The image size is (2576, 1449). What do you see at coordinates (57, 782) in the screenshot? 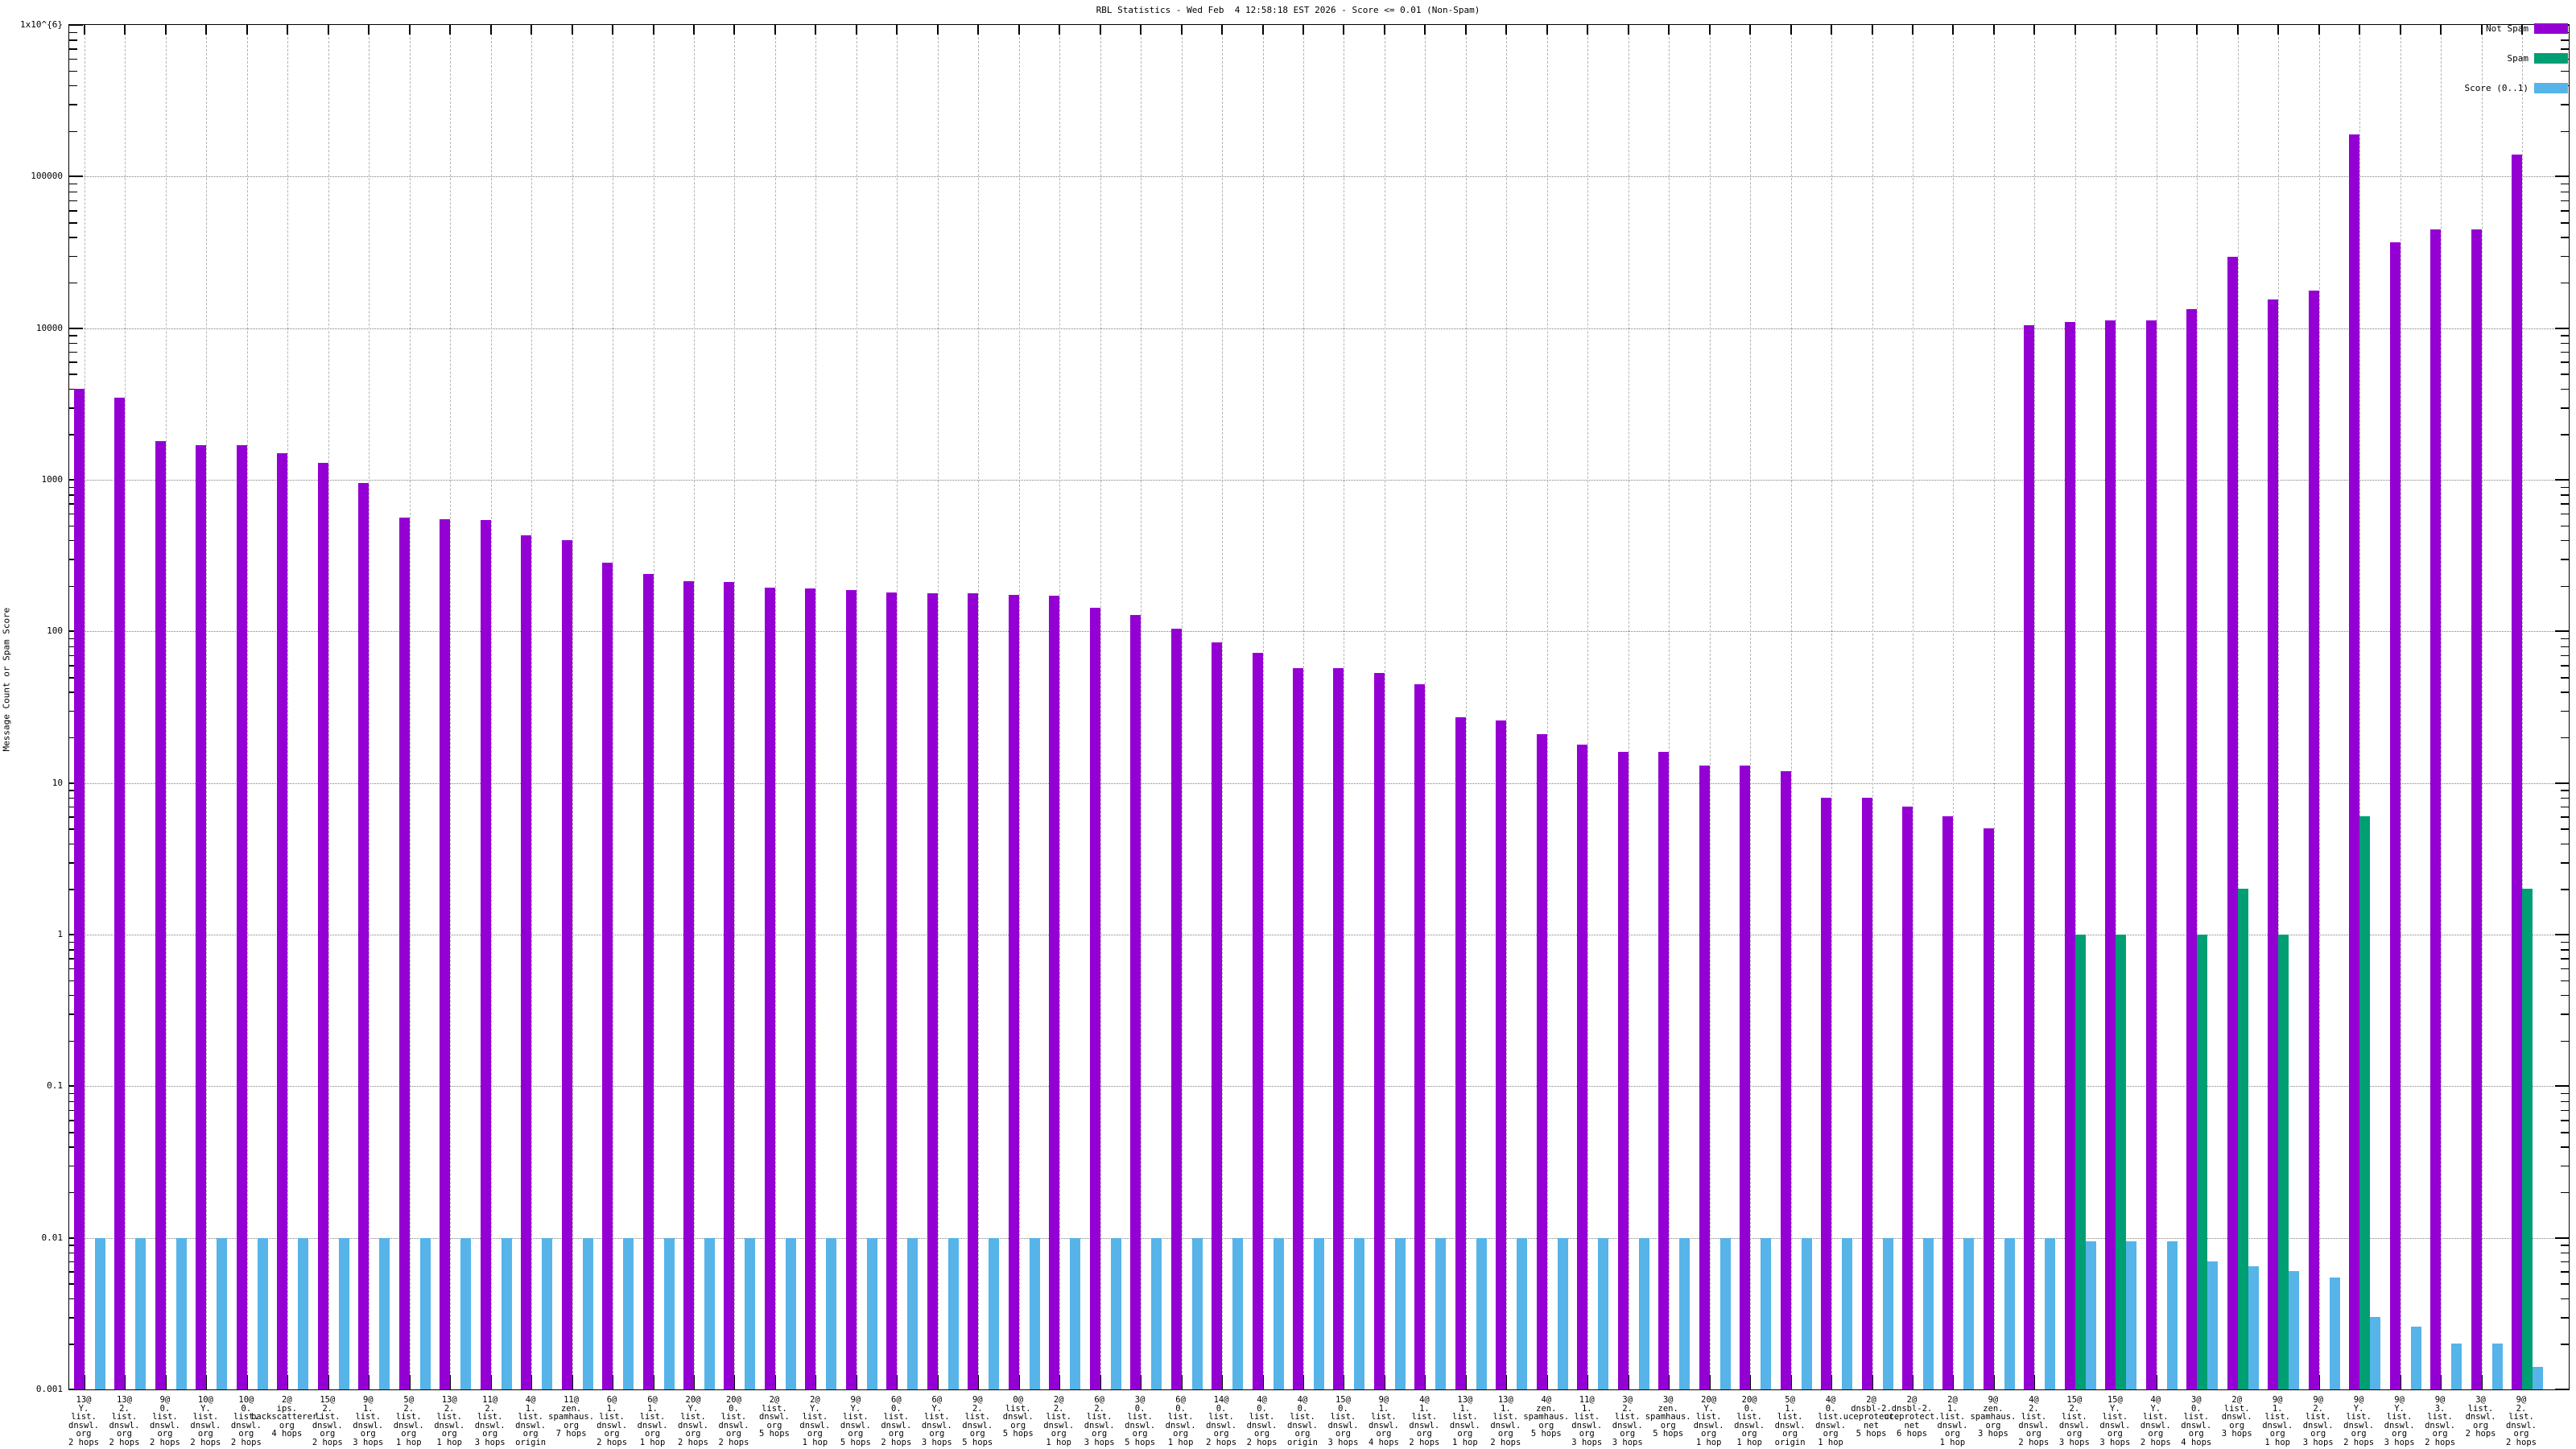
I see `y-axis-tick-label: 10` at bounding box center [57, 782].